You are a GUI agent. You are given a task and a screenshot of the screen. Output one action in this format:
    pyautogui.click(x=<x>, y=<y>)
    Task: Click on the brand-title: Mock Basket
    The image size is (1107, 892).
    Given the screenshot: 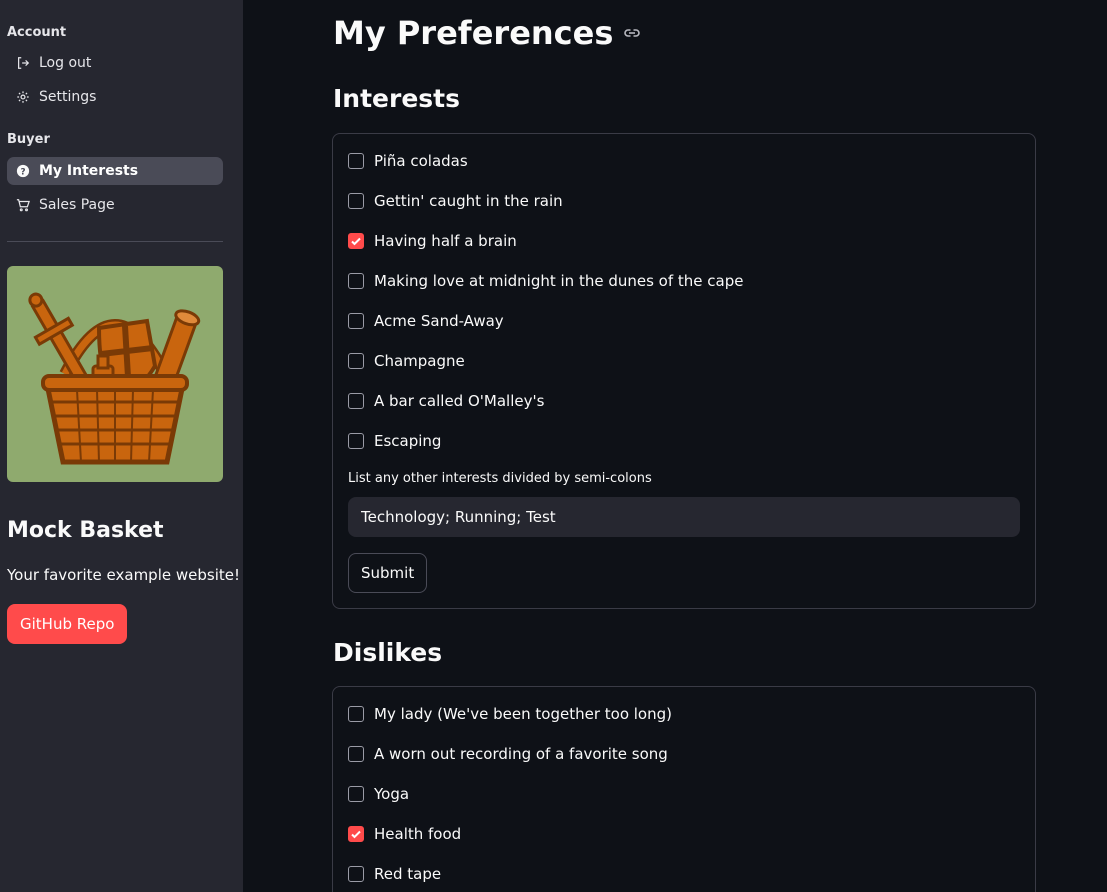 What is the action you would take?
    pyautogui.click(x=85, y=530)
    